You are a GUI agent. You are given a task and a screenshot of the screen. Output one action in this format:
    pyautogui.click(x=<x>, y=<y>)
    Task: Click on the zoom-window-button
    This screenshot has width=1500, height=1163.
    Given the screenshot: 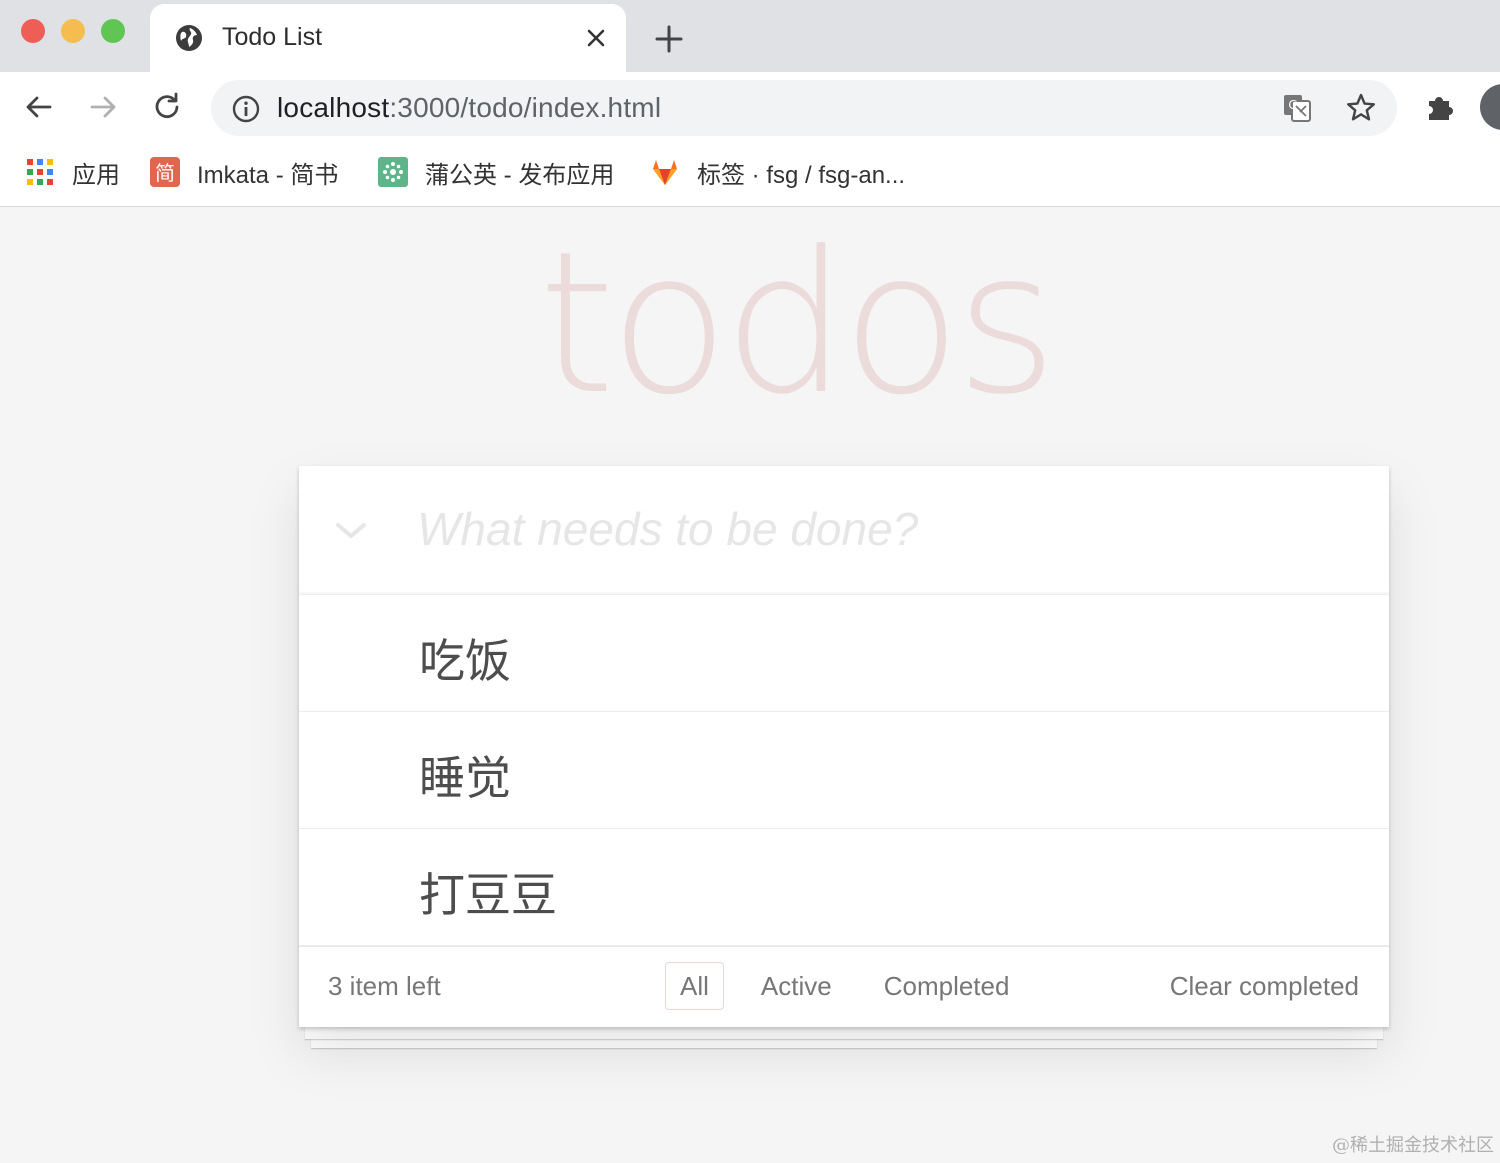 What is the action you would take?
    pyautogui.click(x=113, y=31)
    